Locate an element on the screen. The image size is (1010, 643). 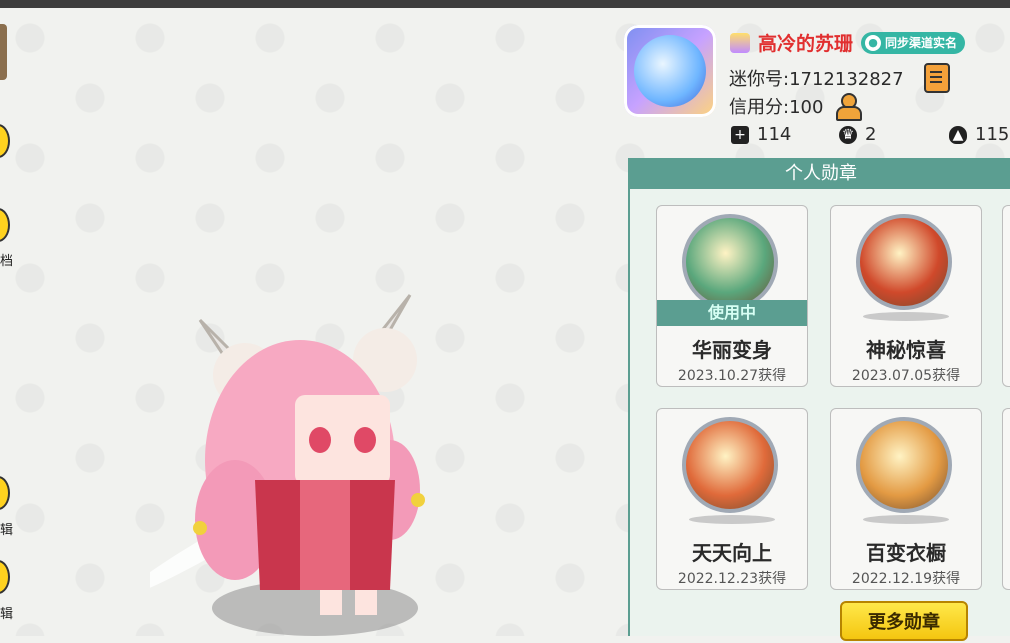
name-row: 高冷的苏珊 ● 同步渠道实名 is located at coordinates (848, 42).